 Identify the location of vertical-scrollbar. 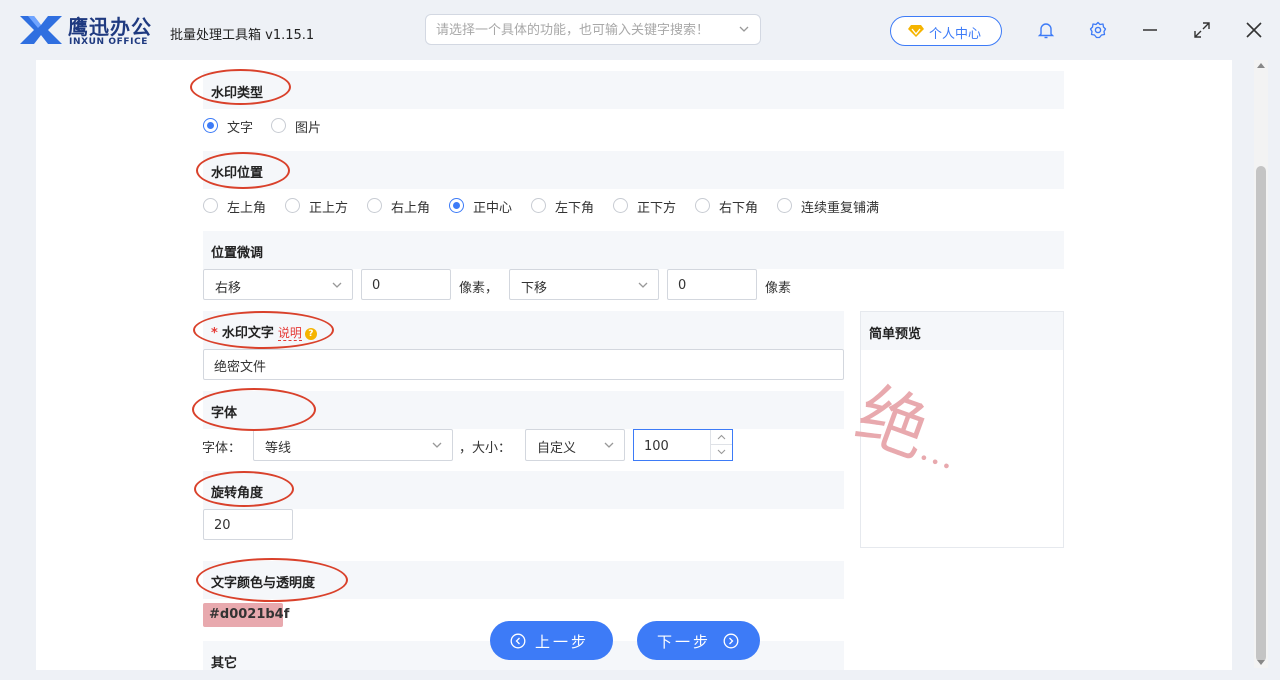
(1261, 364).